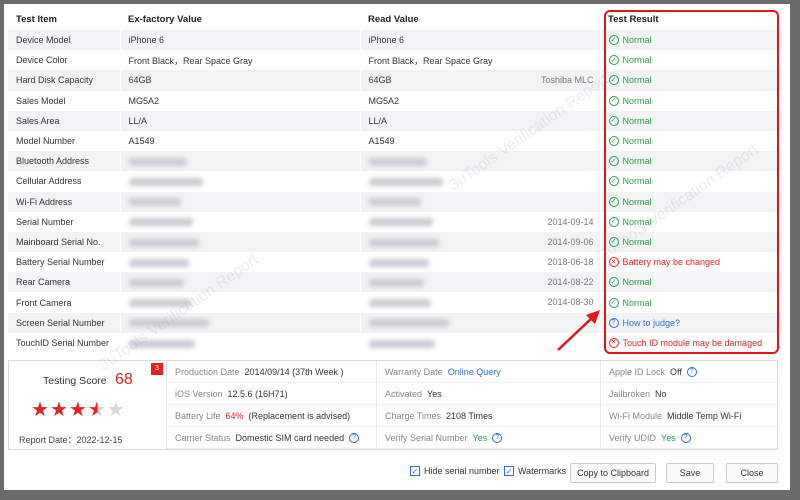 The width and height of the screenshot is (800, 500). Describe the element at coordinates (395, 221) in the screenshot. I see `table-row: Serial Number 2014-09-14 ✓ Normal` at that location.